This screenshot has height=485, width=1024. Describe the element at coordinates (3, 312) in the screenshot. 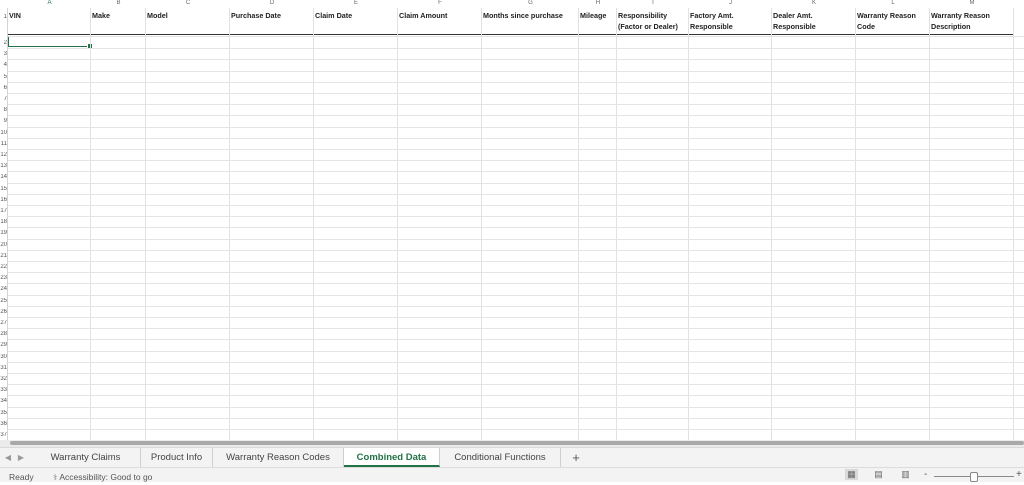

I see `row-number: 26` at that location.